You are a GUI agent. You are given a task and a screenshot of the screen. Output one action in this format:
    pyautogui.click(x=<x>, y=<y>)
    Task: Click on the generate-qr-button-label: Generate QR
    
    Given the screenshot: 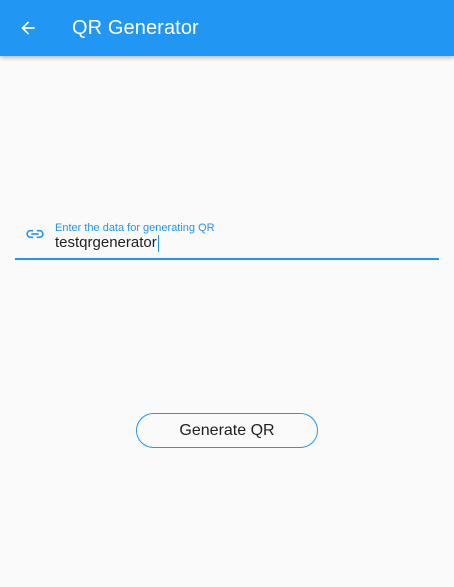 What is the action you would take?
    pyautogui.click(x=227, y=430)
    